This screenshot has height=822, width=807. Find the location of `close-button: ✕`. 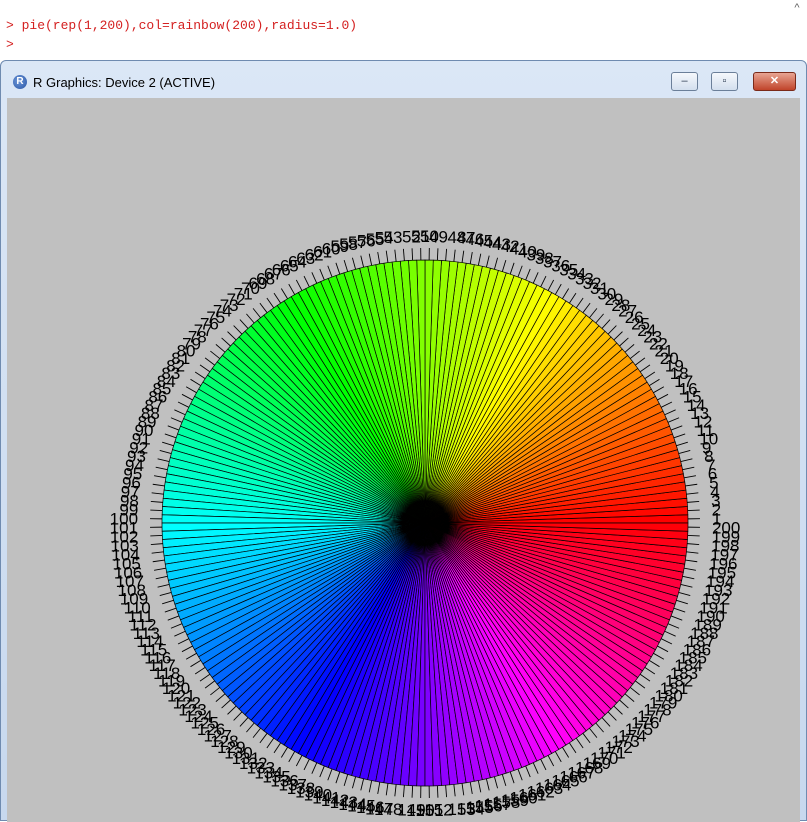

close-button: ✕ is located at coordinates (774, 81).